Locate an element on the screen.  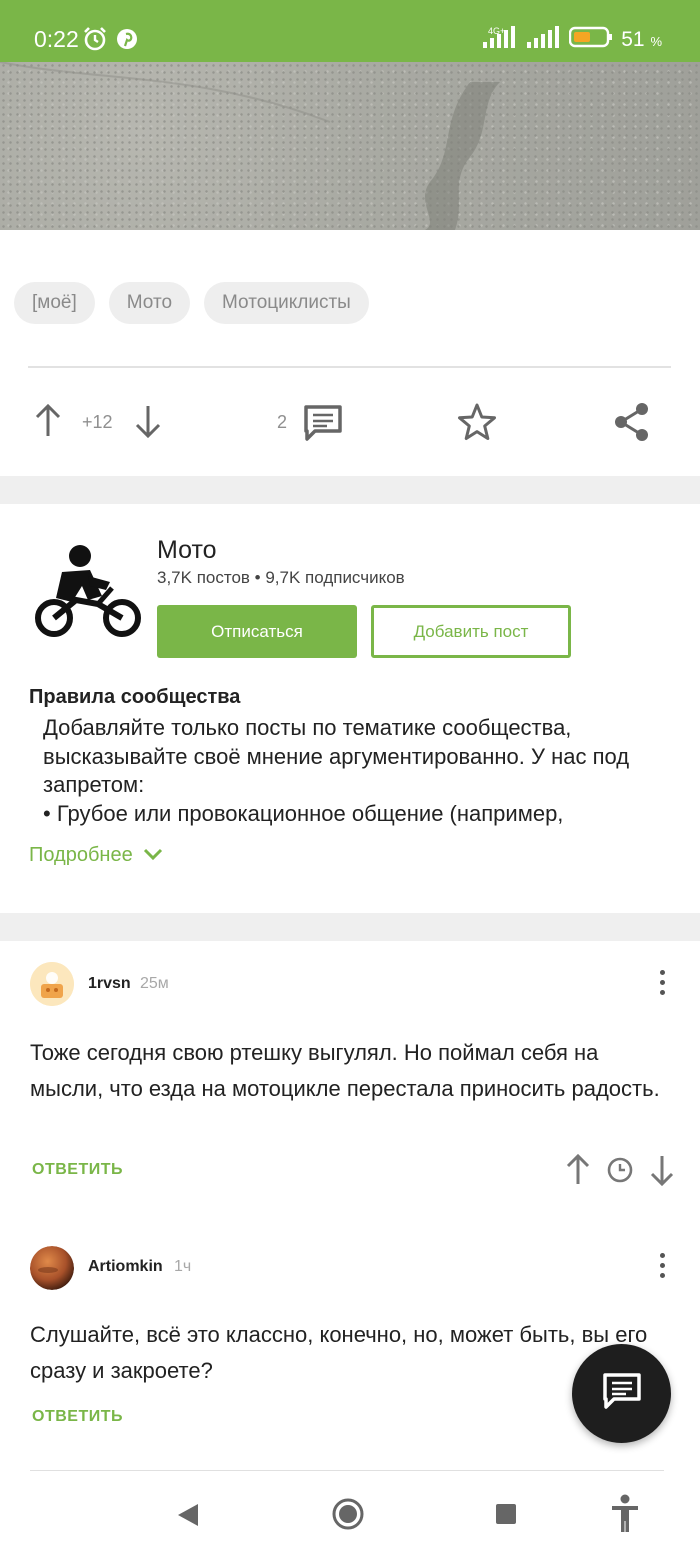
tag-chip: [моё] is located at coordinates (54, 303).